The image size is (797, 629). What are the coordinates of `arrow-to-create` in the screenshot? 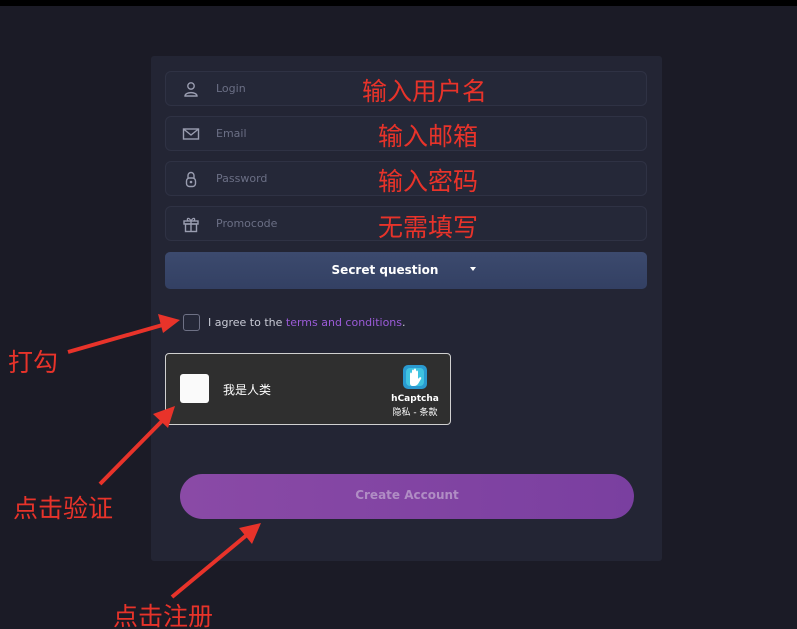 It's located at (210, 565).